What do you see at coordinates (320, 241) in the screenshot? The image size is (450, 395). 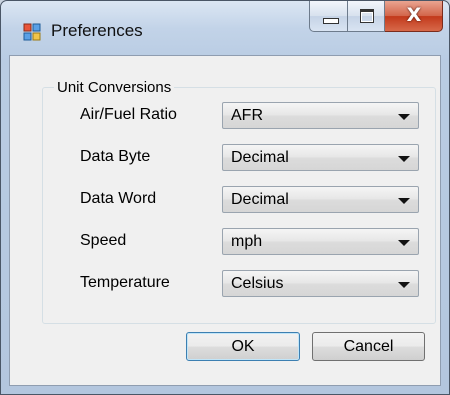 I see `speed-dropdown: mph` at bounding box center [320, 241].